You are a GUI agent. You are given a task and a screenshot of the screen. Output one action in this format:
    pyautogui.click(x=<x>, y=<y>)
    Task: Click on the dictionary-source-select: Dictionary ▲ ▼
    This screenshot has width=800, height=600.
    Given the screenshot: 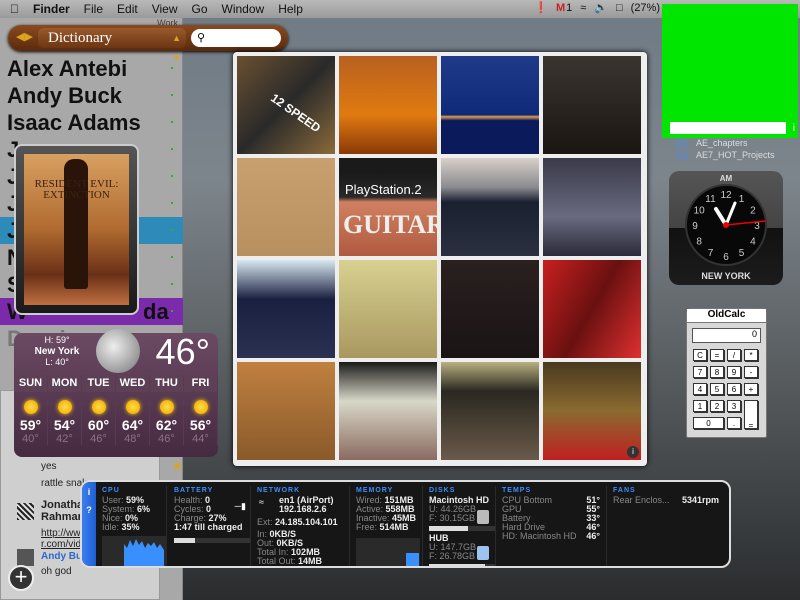 What is the action you would take?
    pyautogui.click(x=112, y=45)
    